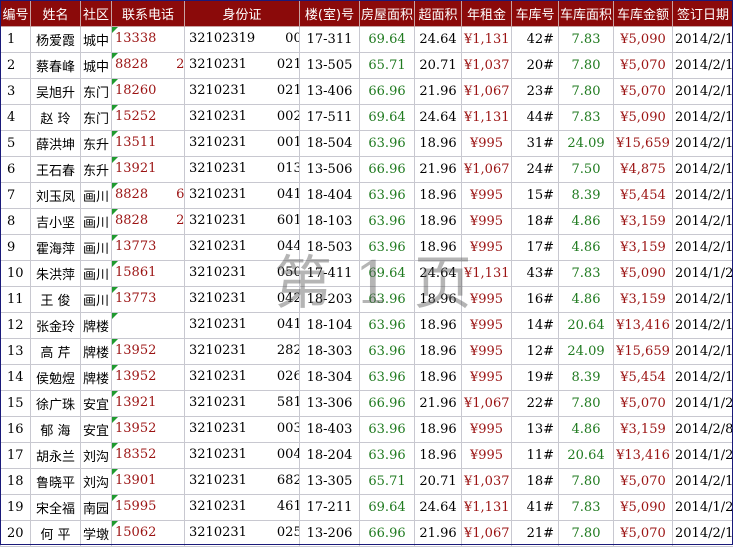  I want to click on cell-id: 10, so click(16, 274).